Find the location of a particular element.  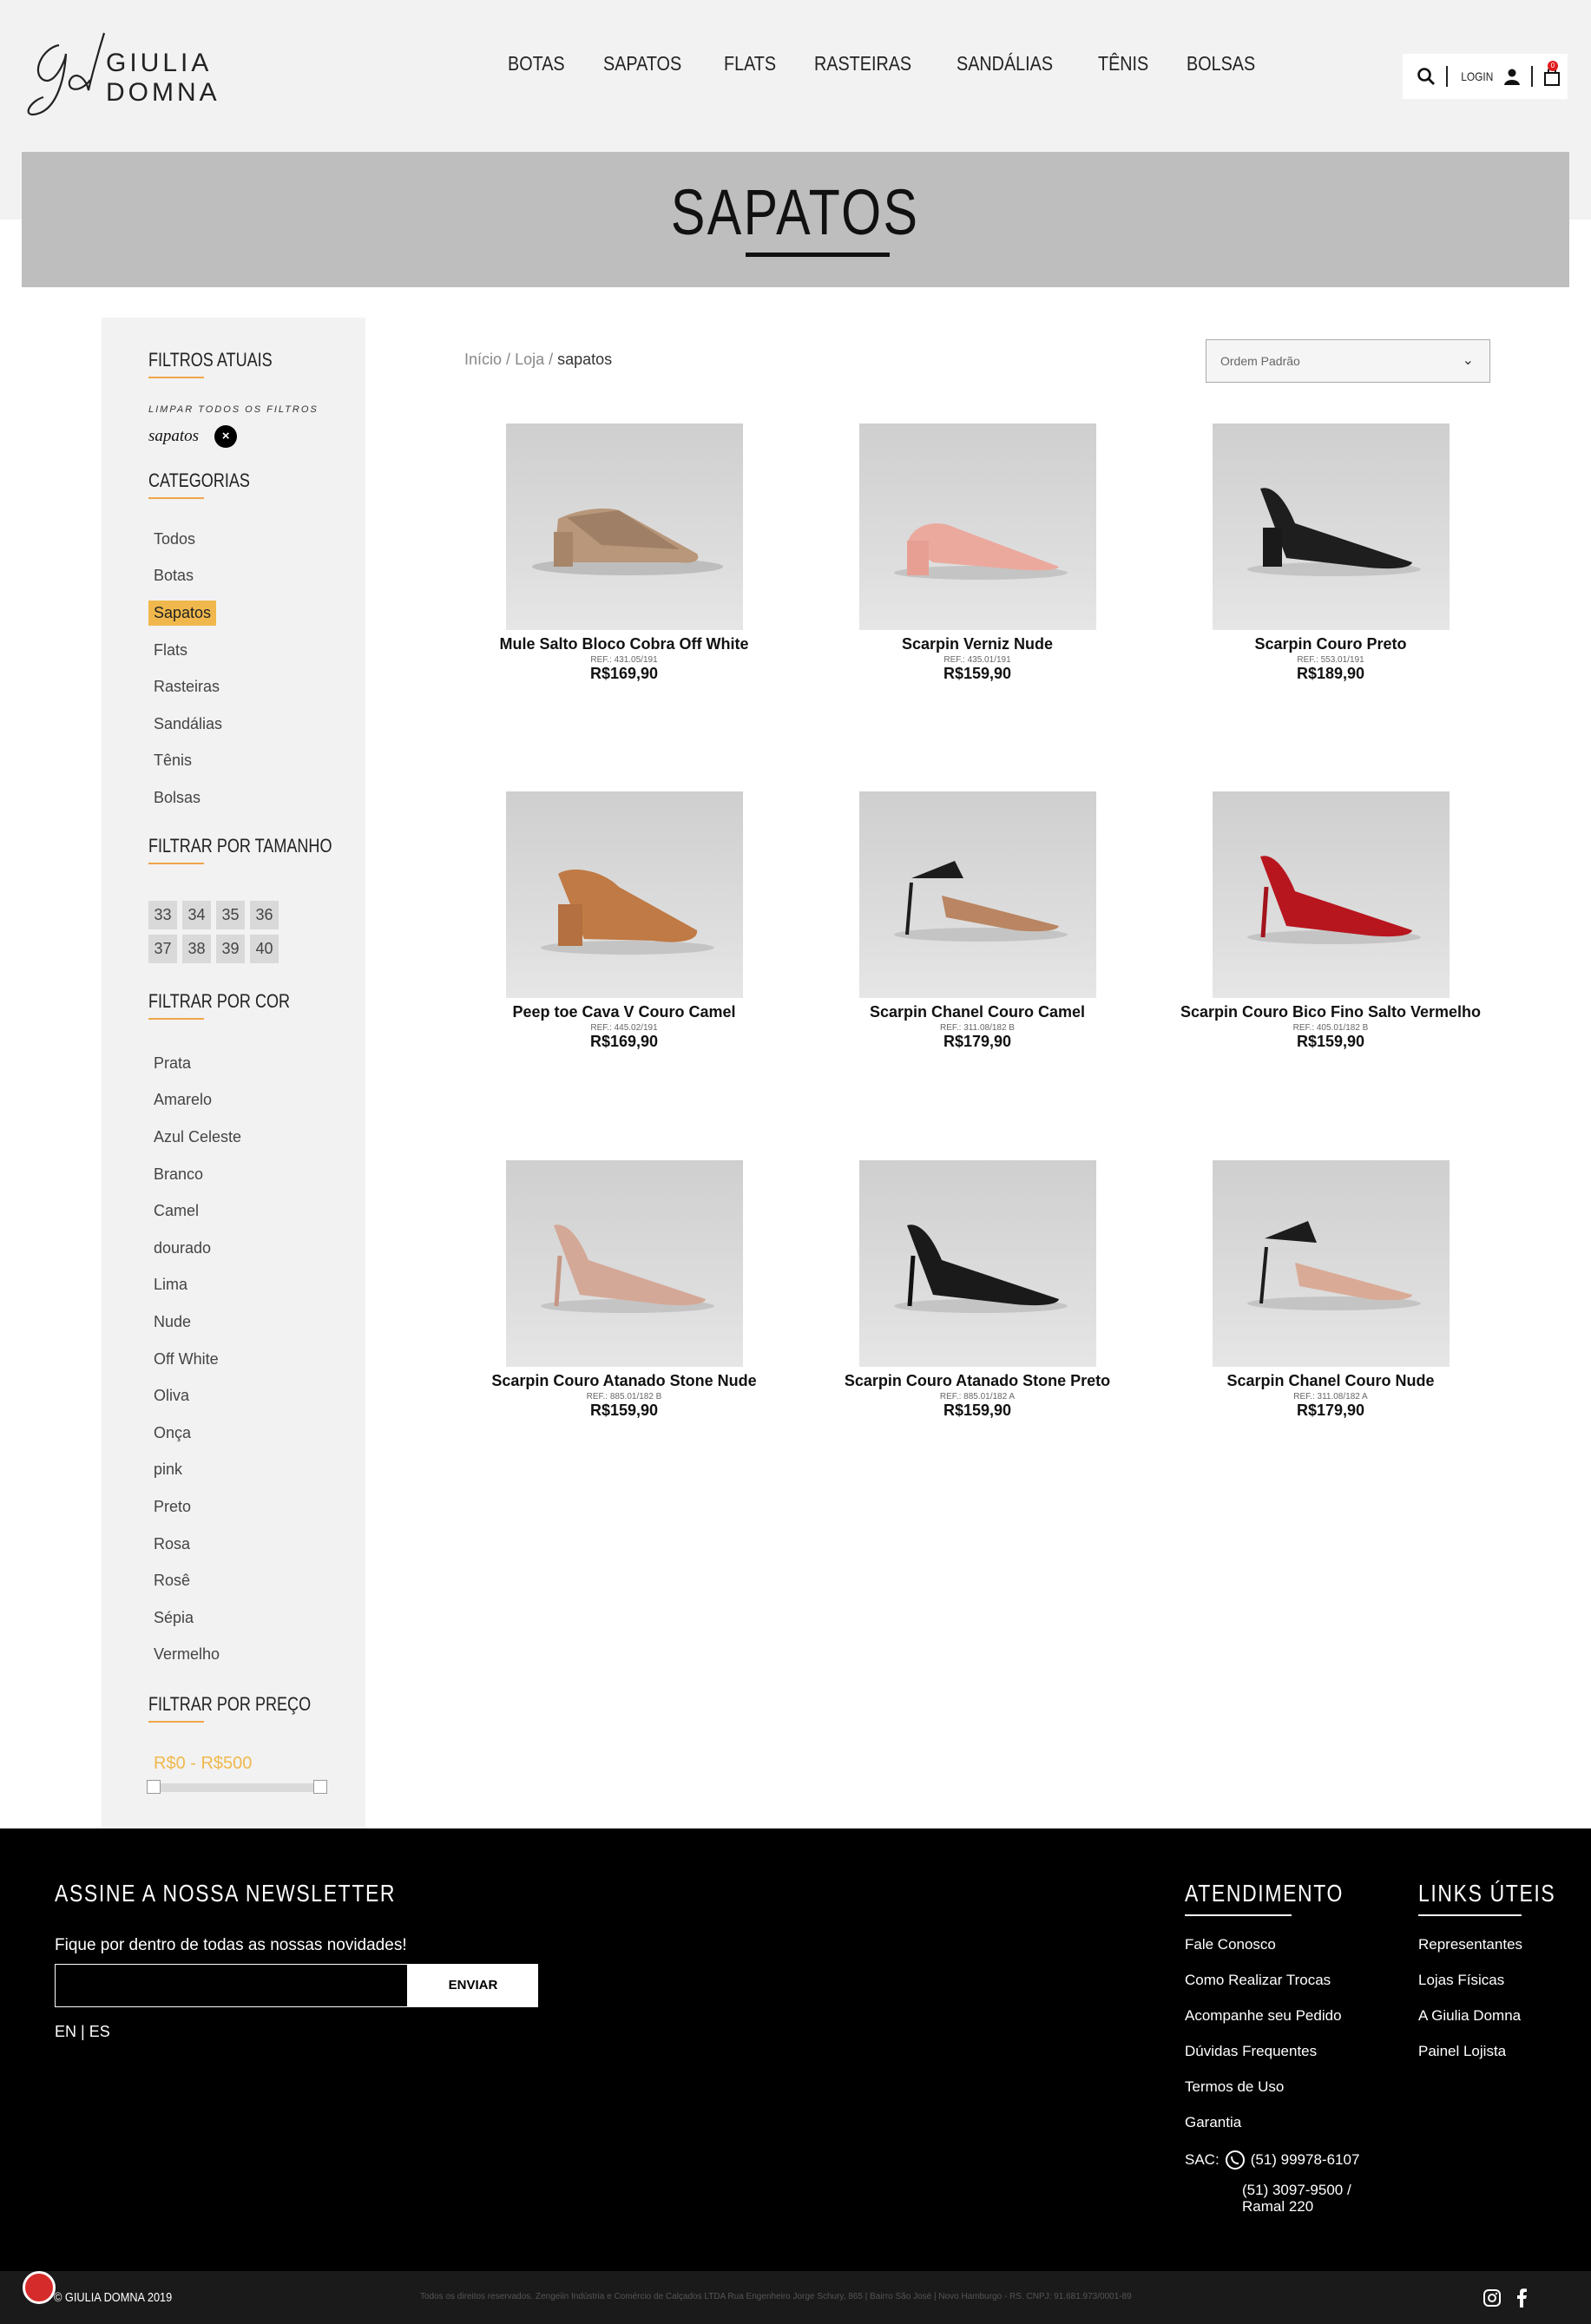

clear-filters-link: LIMPAR TODOS OS FILTROS is located at coordinates (233, 409).